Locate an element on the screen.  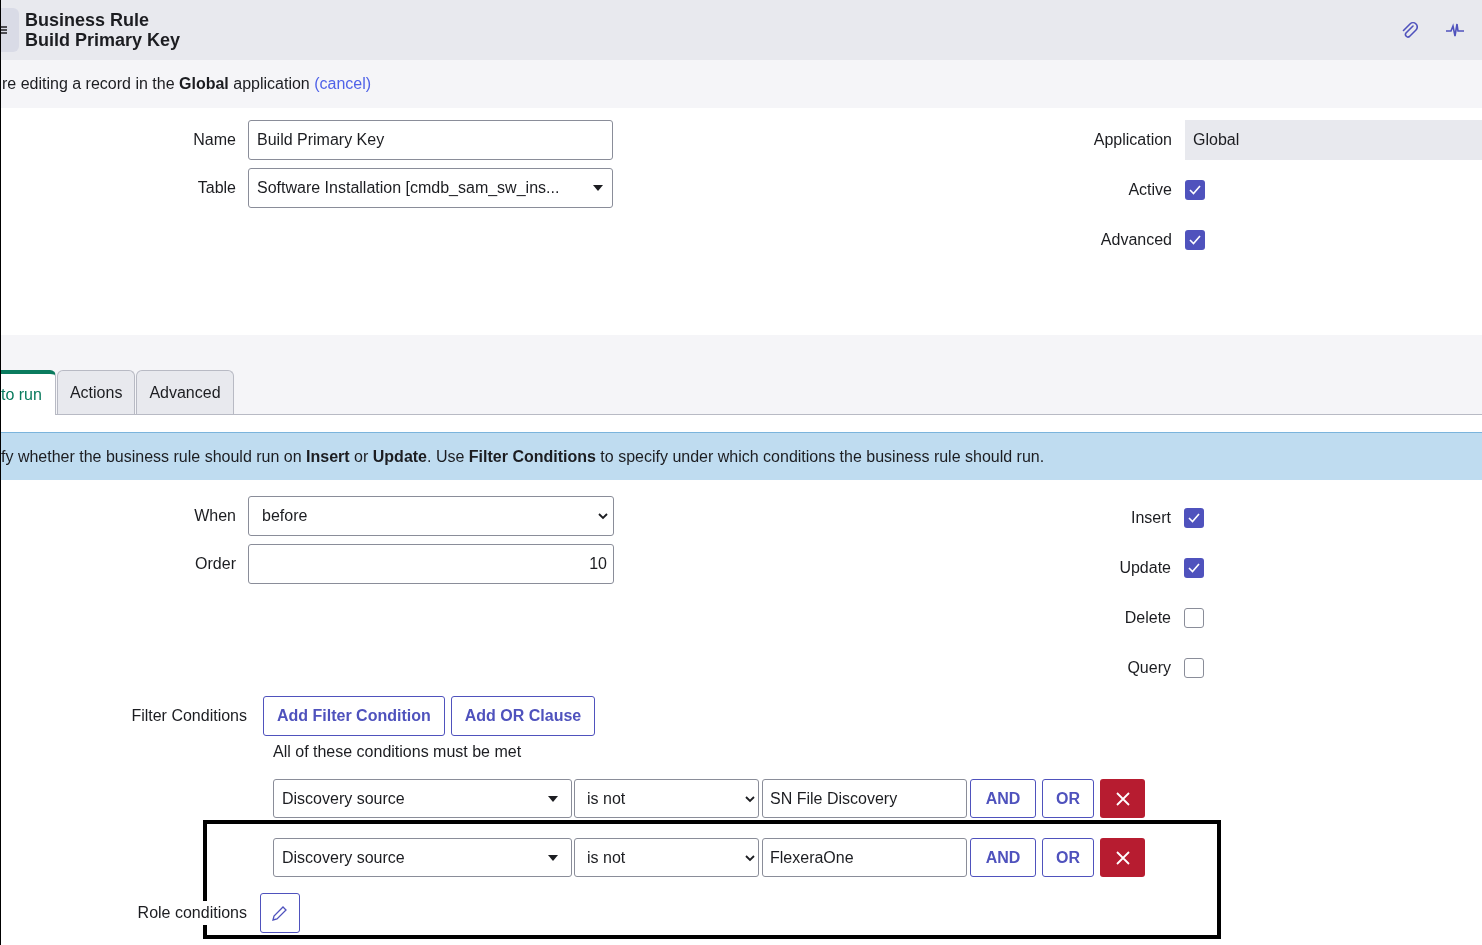
paperclip-icon is located at coordinates (1409, 30).